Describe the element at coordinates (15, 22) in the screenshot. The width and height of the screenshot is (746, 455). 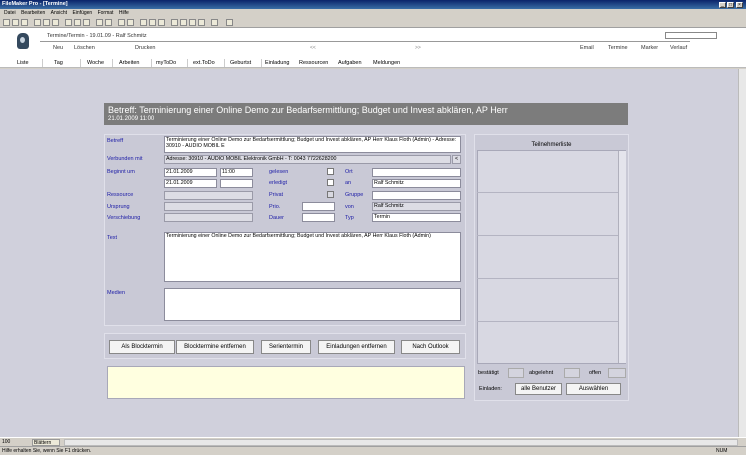
I see `open-icon` at that location.